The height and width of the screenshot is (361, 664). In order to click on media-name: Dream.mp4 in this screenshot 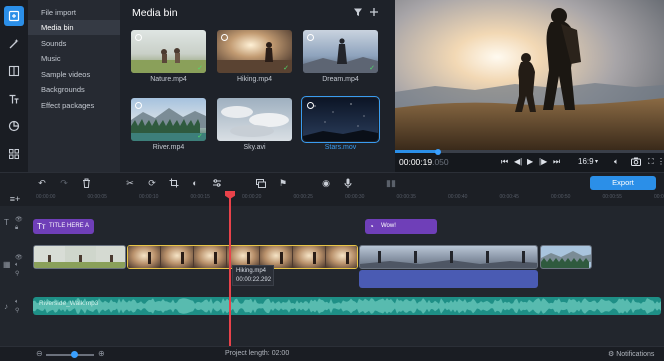, I will do `click(340, 79)`.